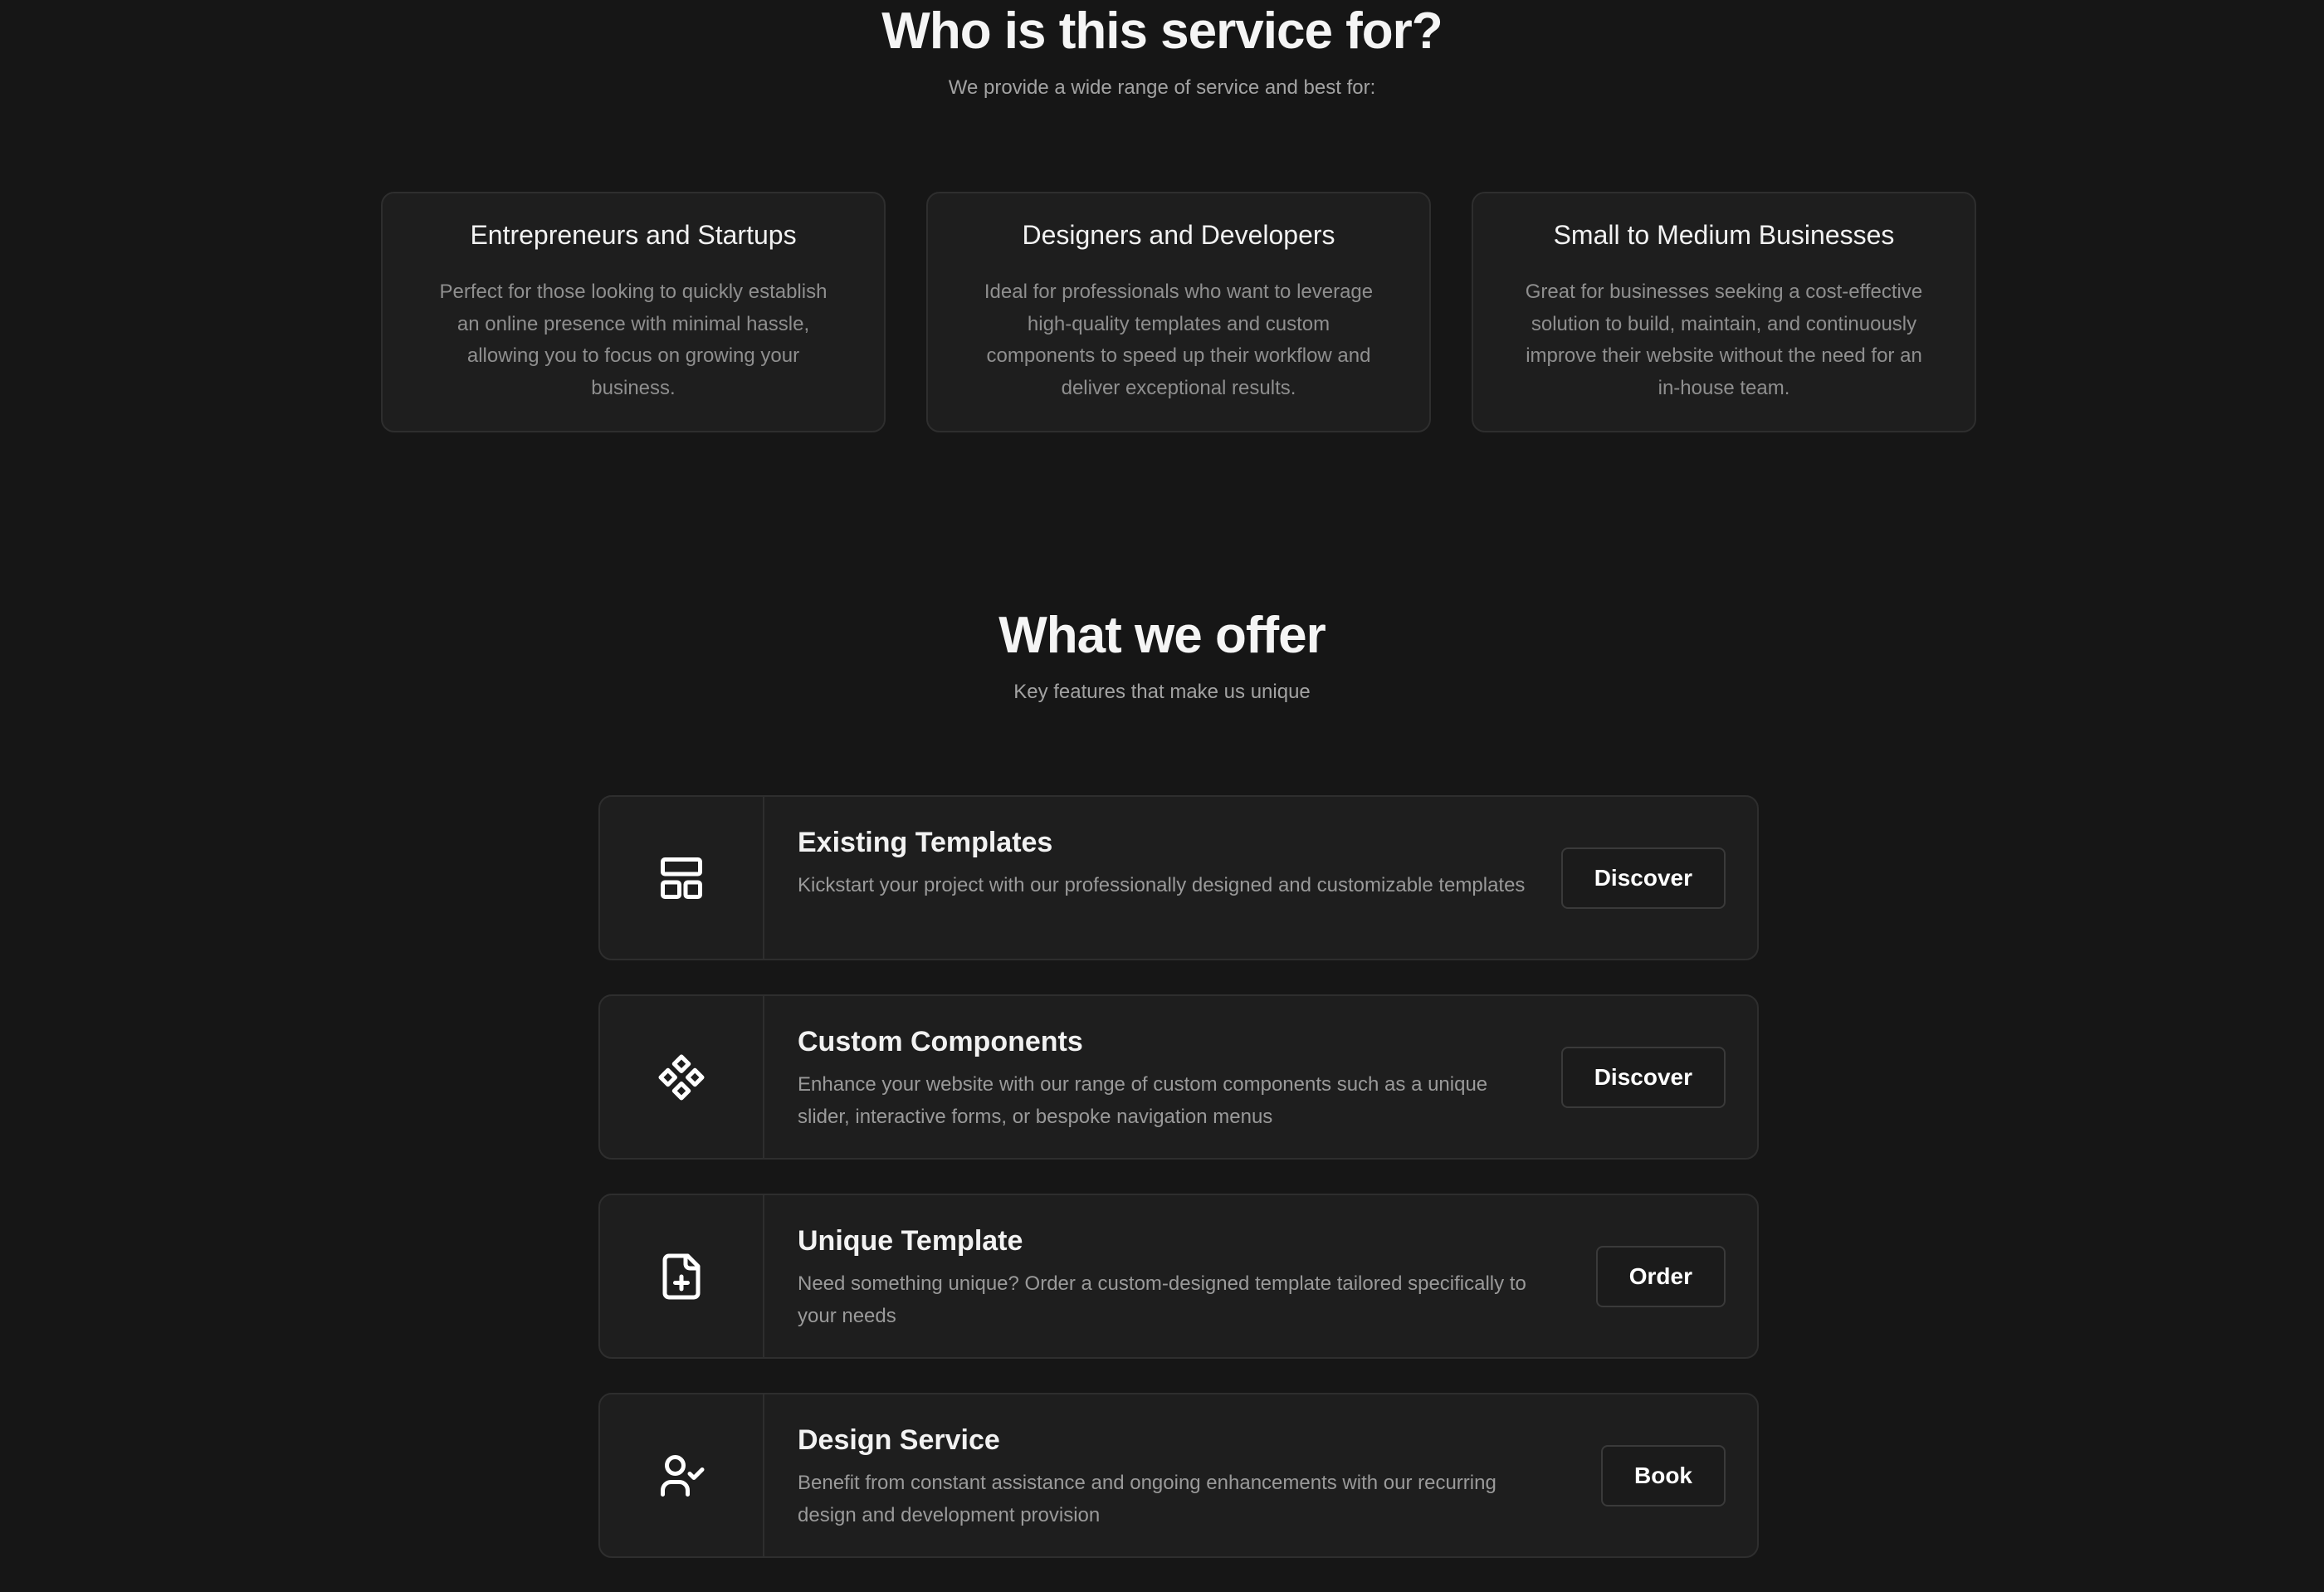 Image resolution: width=2324 pixels, height=1592 pixels. What do you see at coordinates (940, 1041) in the screenshot?
I see `offer-title: Custom Components` at bounding box center [940, 1041].